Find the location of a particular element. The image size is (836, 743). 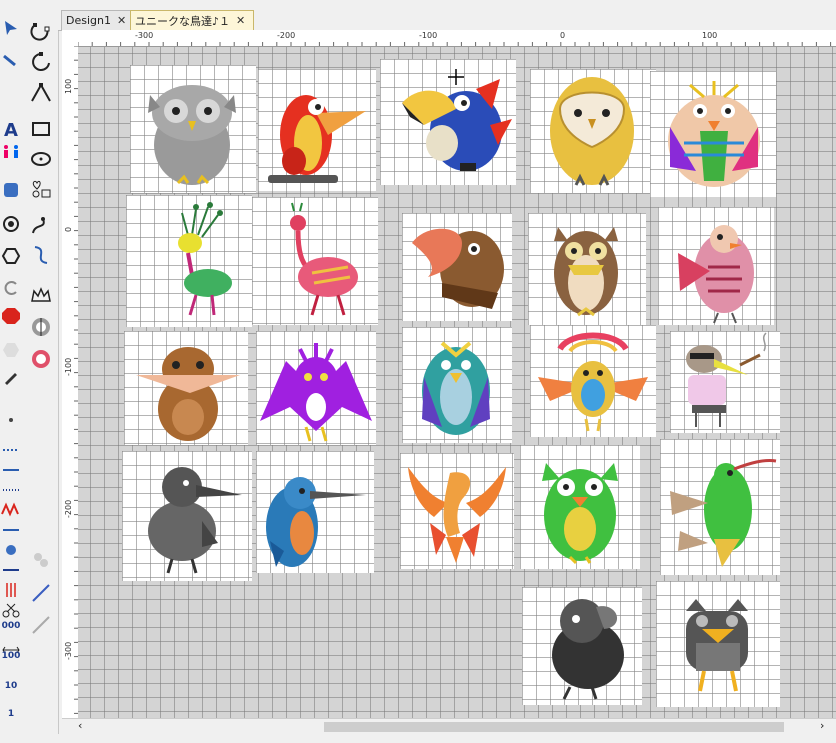

dots-icon is located at coordinates (11, 420).